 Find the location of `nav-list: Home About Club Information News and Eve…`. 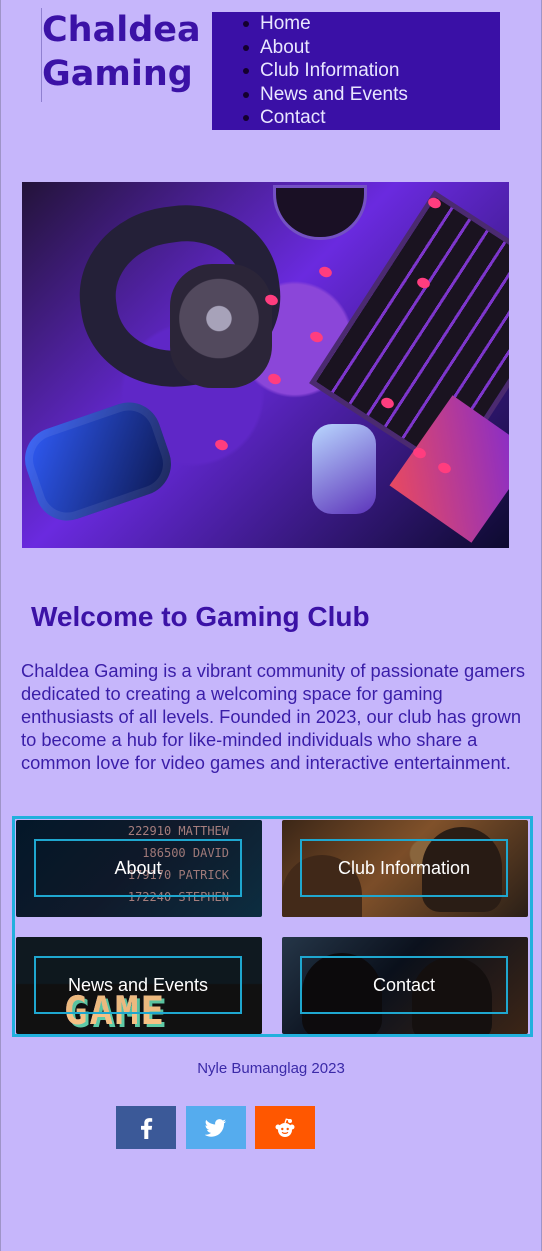

nav-list: Home About Club Information News and Eve… is located at coordinates (356, 71).